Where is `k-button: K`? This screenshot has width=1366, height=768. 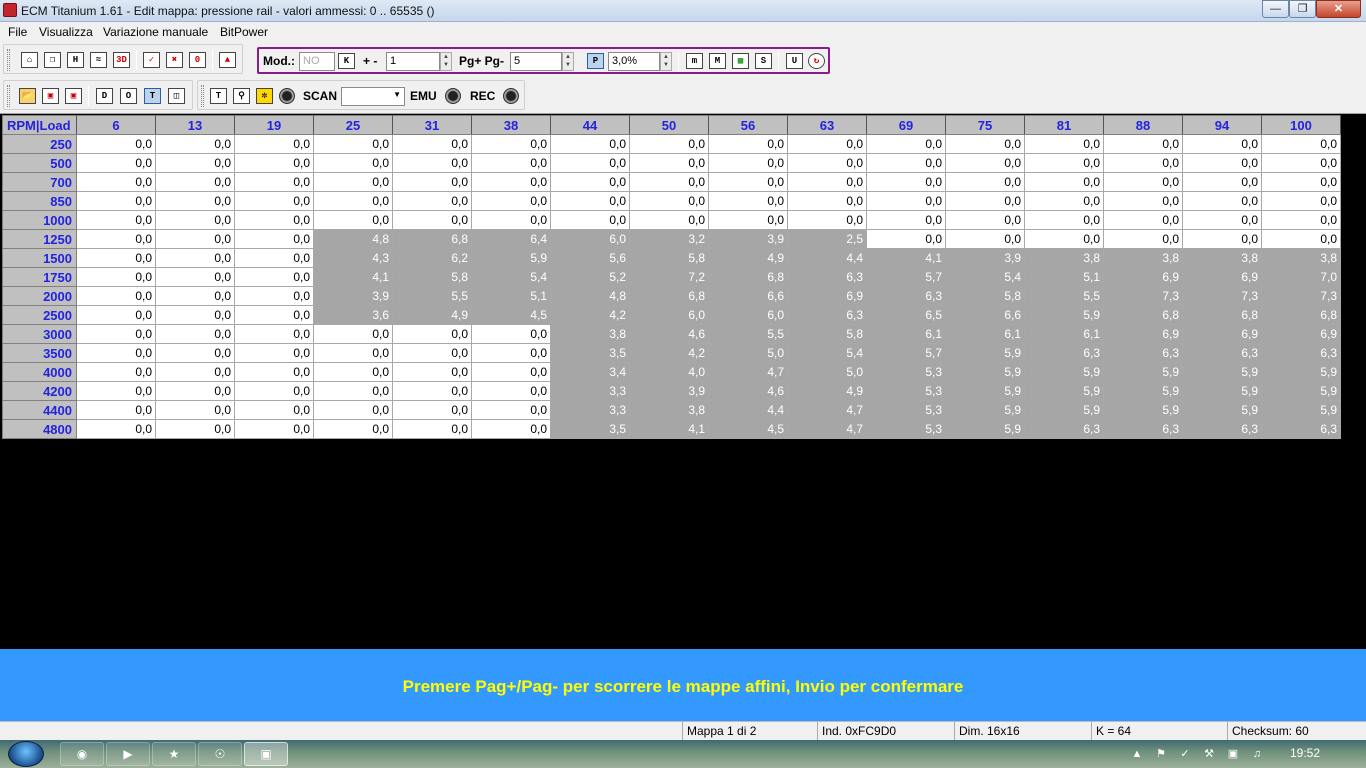
k-button: K is located at coordinates (346, 61).